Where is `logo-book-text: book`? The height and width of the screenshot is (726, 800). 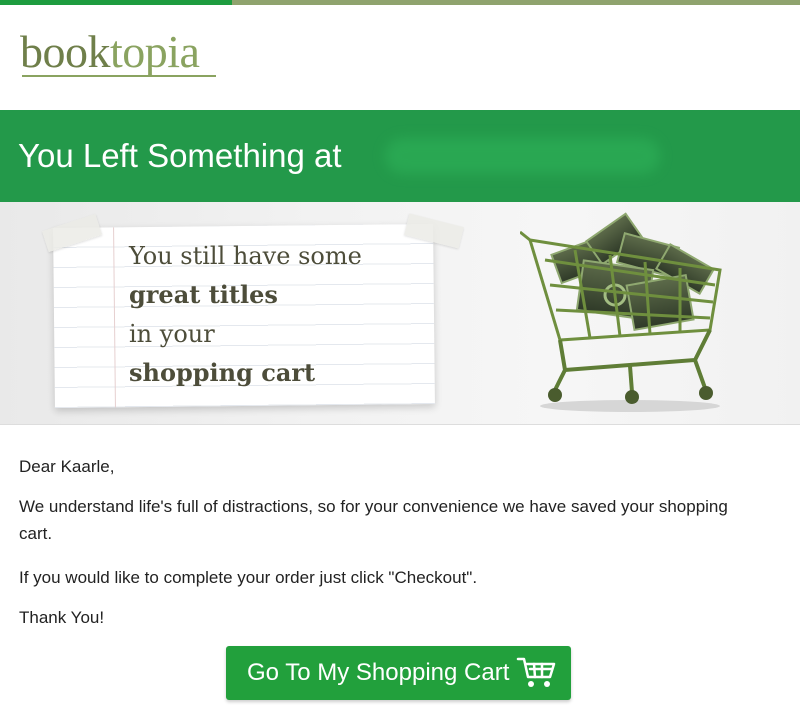
logo-book-text: book is located at coordinates (65, 51).